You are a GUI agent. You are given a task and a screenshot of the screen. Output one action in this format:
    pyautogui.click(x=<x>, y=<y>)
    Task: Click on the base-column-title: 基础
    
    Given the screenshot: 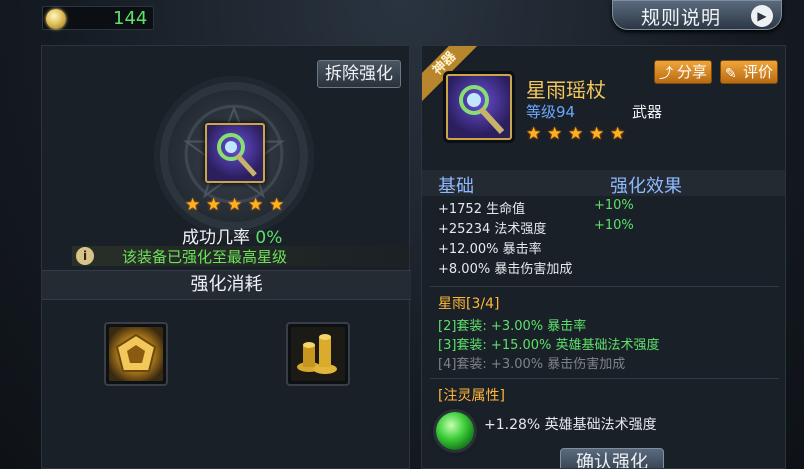 What is the action you would take?
    pyautogui.click(x=456, y=186)
    